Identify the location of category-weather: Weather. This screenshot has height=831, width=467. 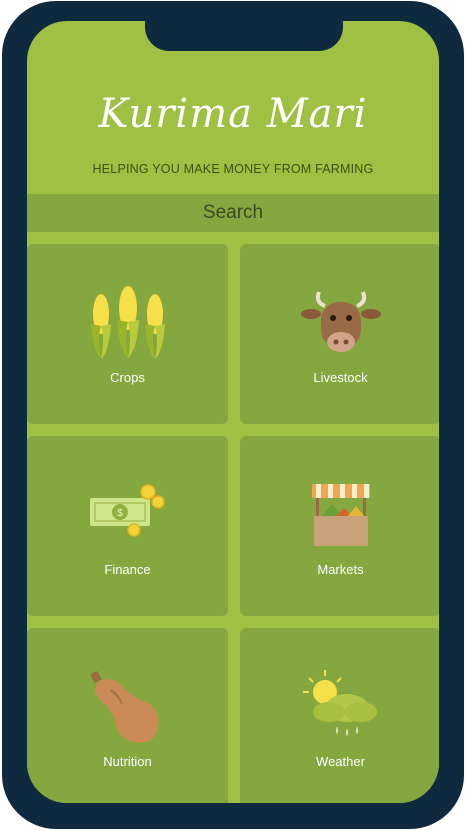
(339, 715).